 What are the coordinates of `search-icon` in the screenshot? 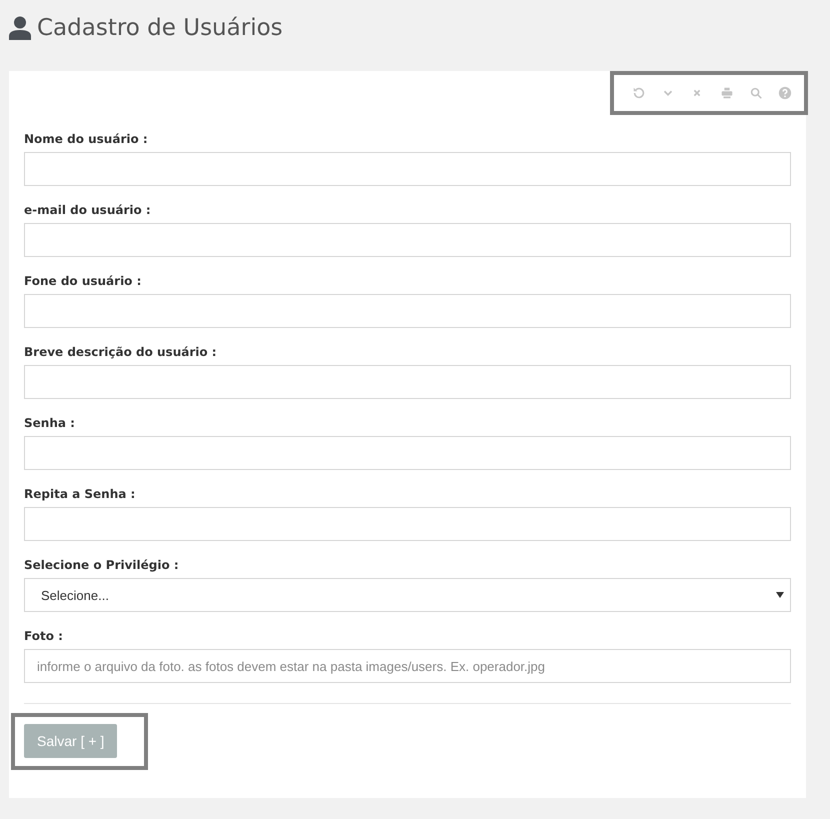 It's located at (755, 93).